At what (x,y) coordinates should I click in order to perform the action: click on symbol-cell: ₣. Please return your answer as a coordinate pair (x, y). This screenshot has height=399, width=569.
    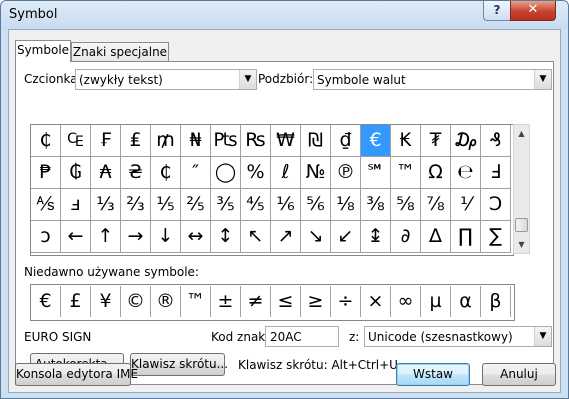
    Looking at the image, I should click on (106, 141).